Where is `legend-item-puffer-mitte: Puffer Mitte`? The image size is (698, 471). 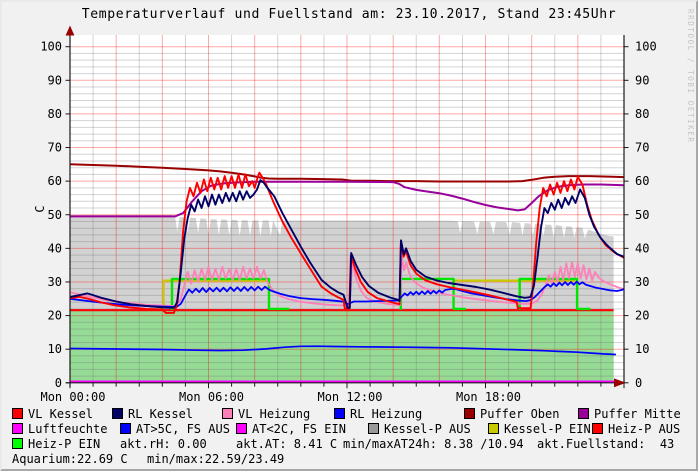 legend-item-puffer-mitte: Puffer Mitte is located at coordinates (629, 414).